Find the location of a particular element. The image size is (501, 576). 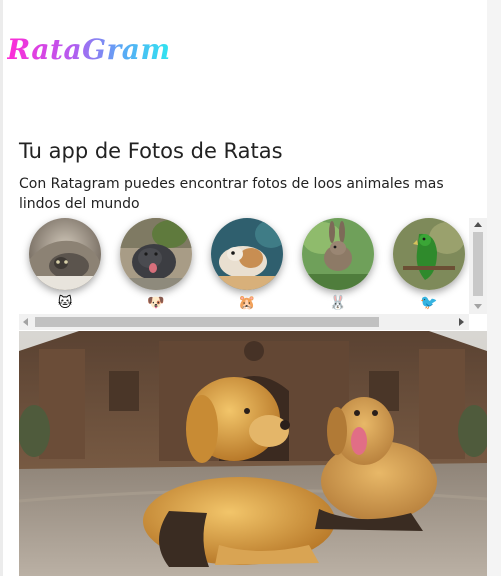

dog-emoji-icon: 🐶 is located at coordinates (156, 303).